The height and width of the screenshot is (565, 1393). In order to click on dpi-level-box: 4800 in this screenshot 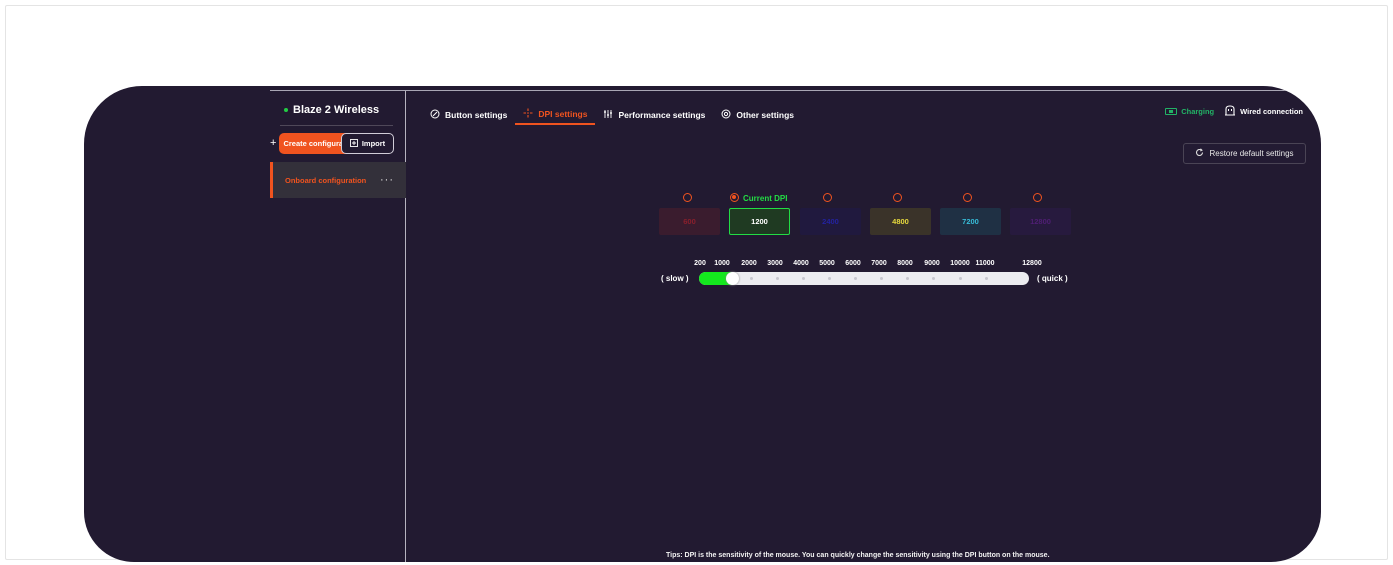, I will do `click(900, 221)`.